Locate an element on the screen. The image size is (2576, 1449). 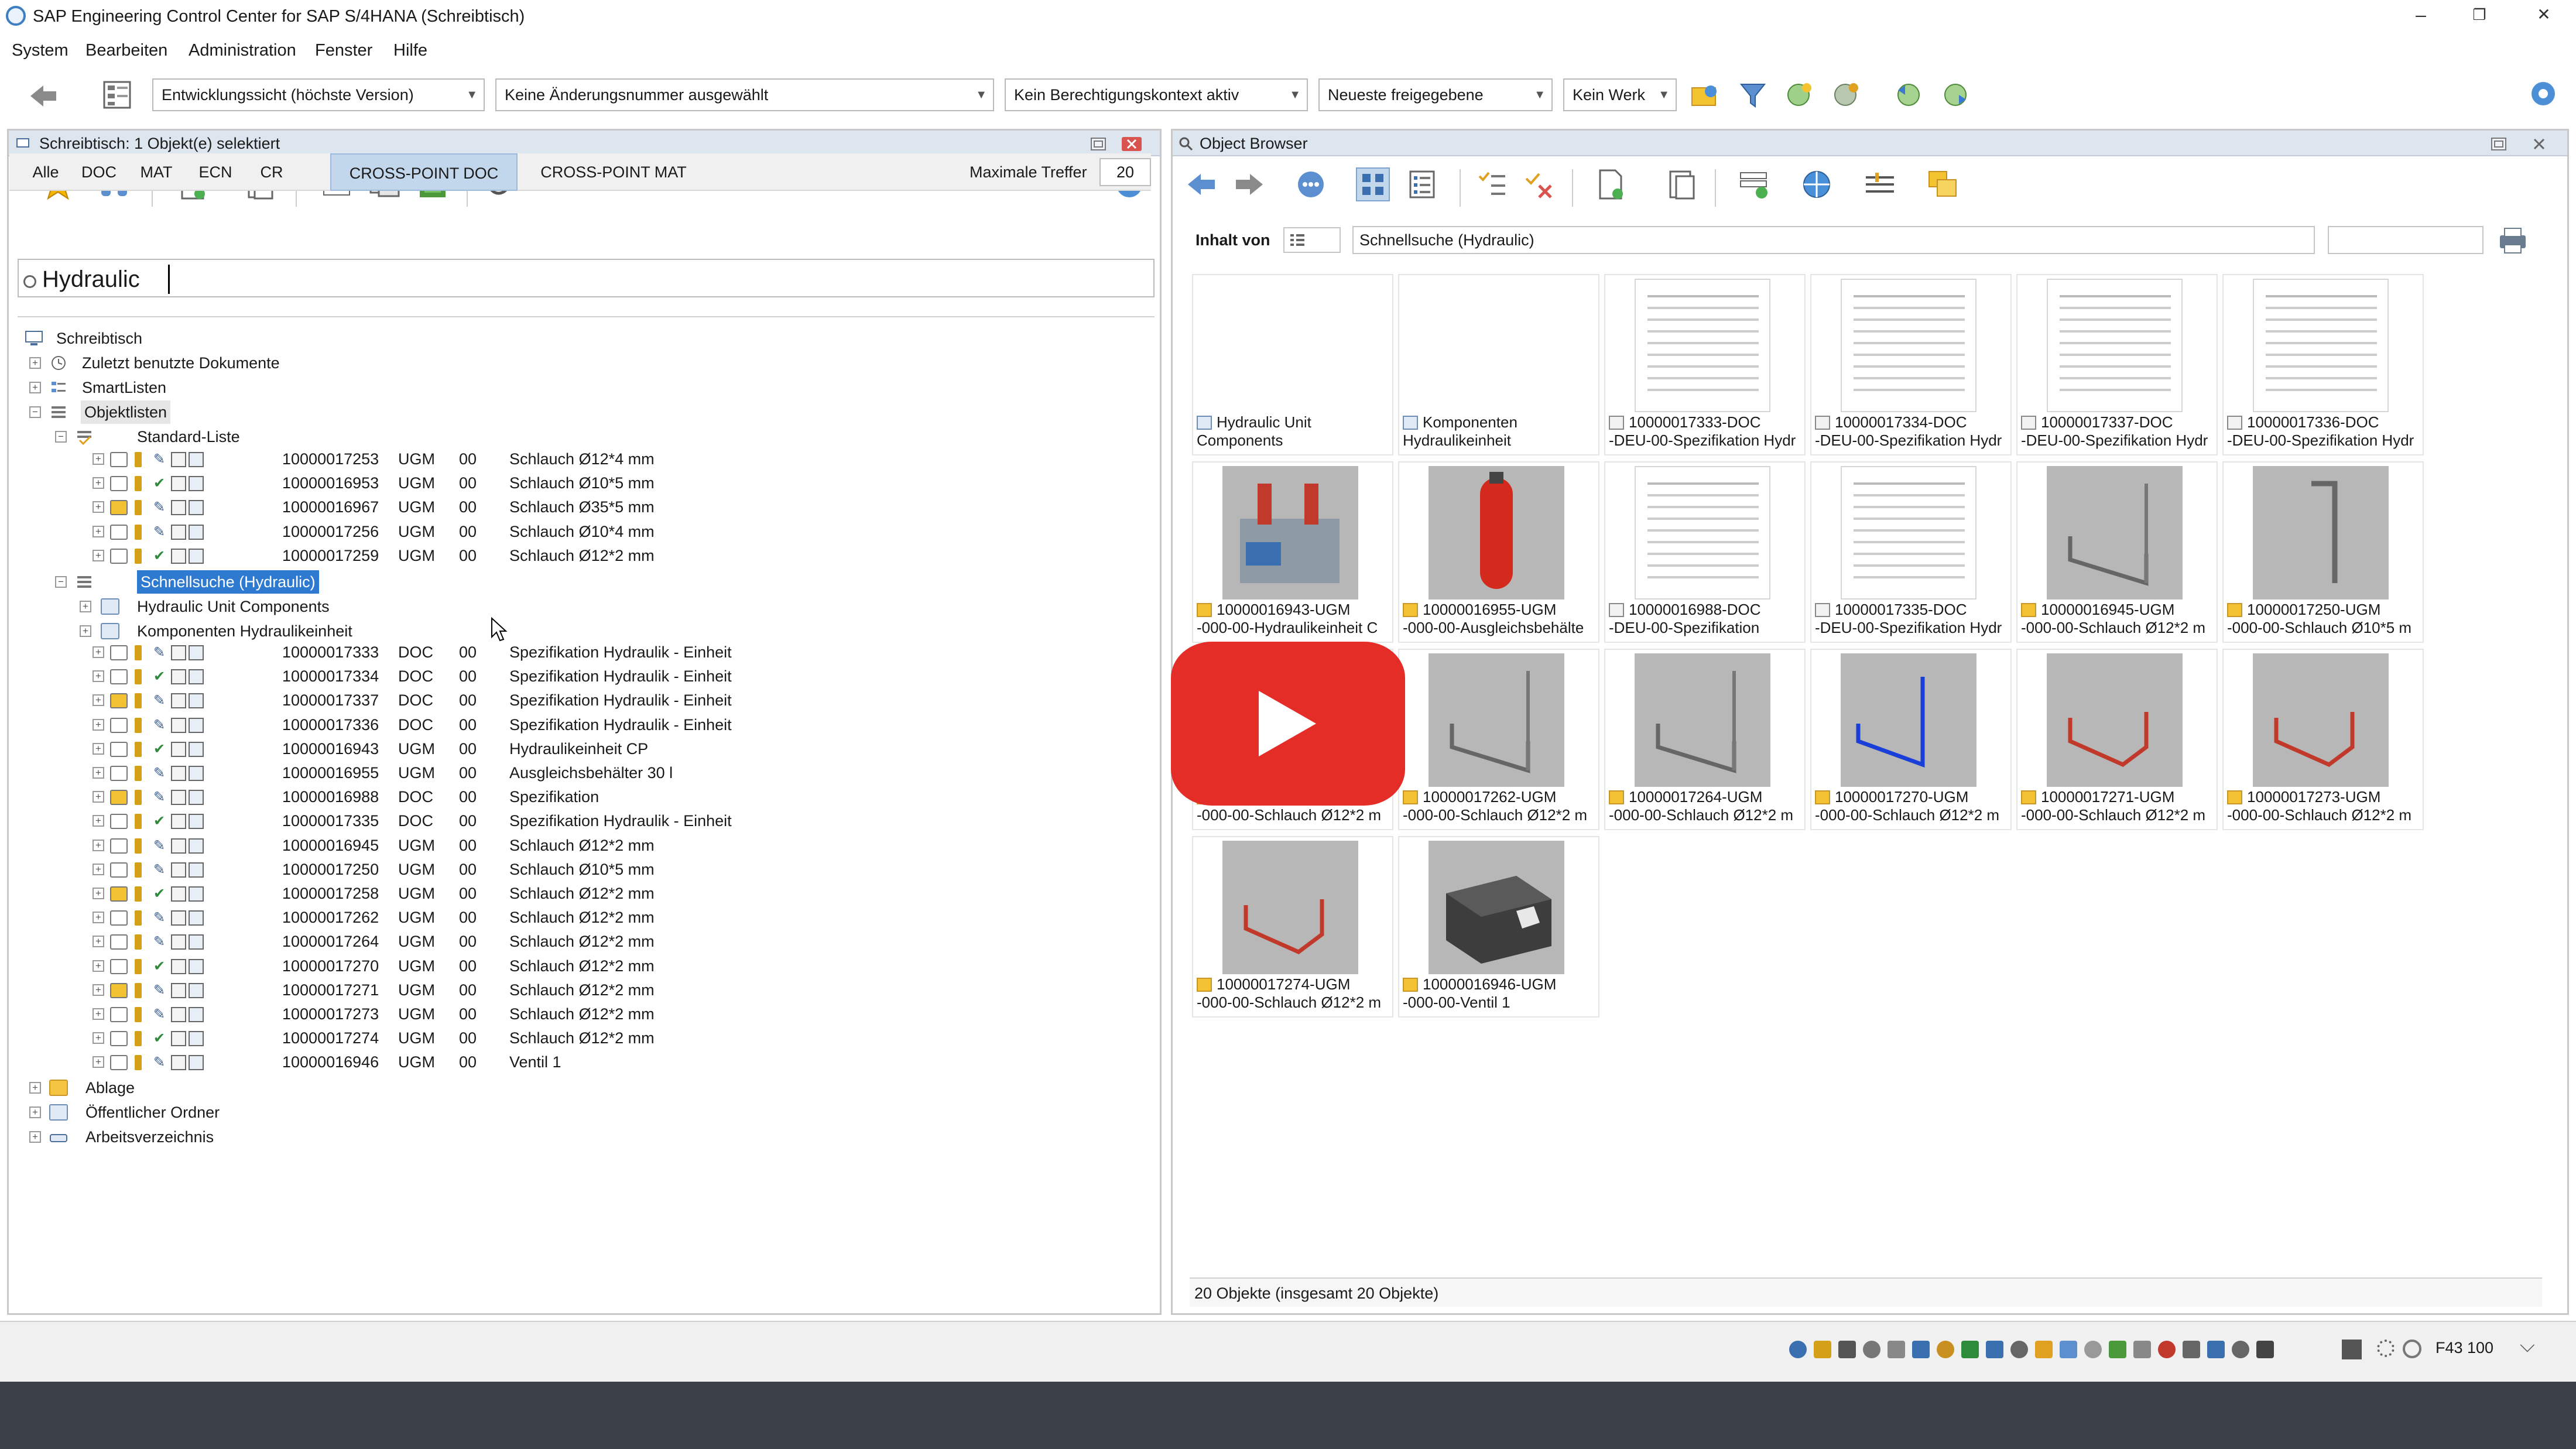
object-tile: 10000017250-UGM -000-00-Schlauch Ø10*5 m is located at coordinates (2323, 552).